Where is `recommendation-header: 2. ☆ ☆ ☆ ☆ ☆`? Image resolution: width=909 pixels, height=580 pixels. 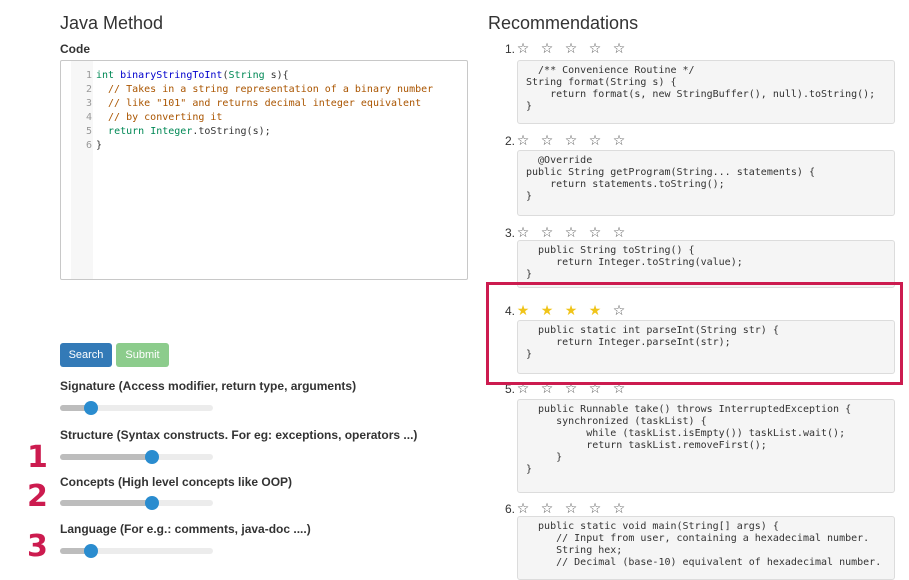
recommendation-header: 2. ☆ ☆ ☆ ☆ ☆ is located at coordinates (568, 141).